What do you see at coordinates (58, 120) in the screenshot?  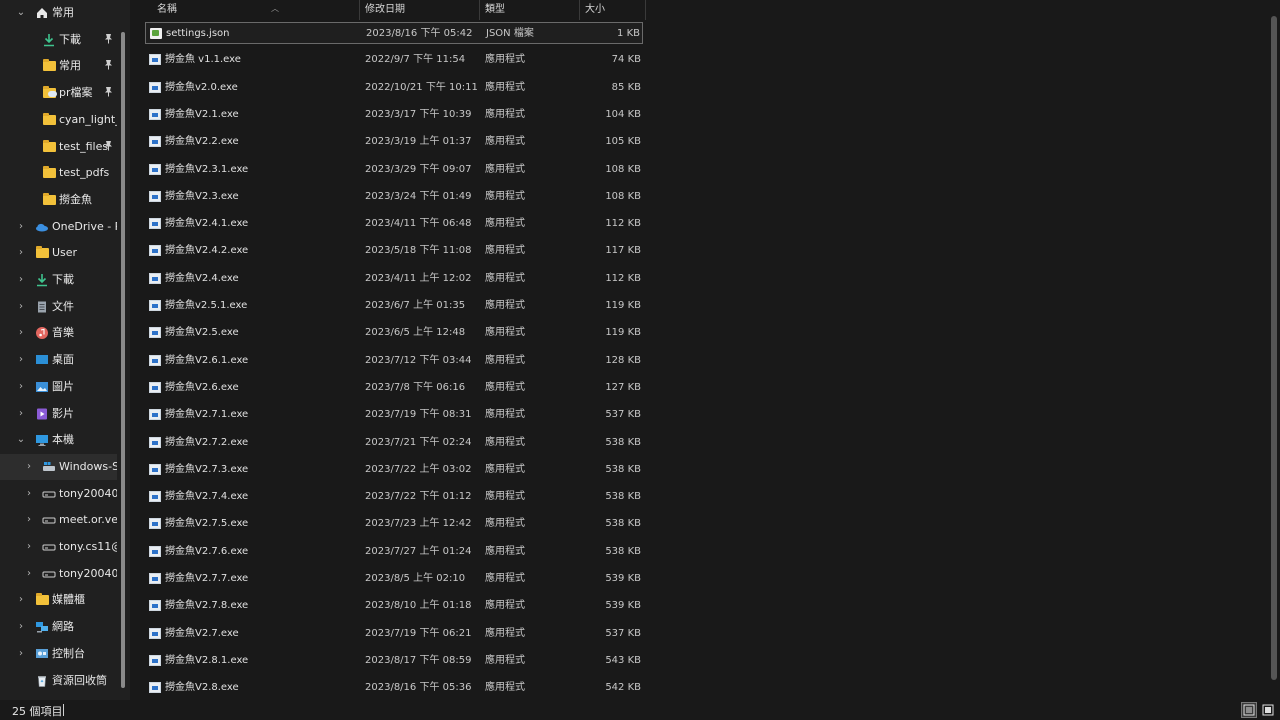 I see `sidebar-item: cyan_light_e` at bounding box center [58, 120].